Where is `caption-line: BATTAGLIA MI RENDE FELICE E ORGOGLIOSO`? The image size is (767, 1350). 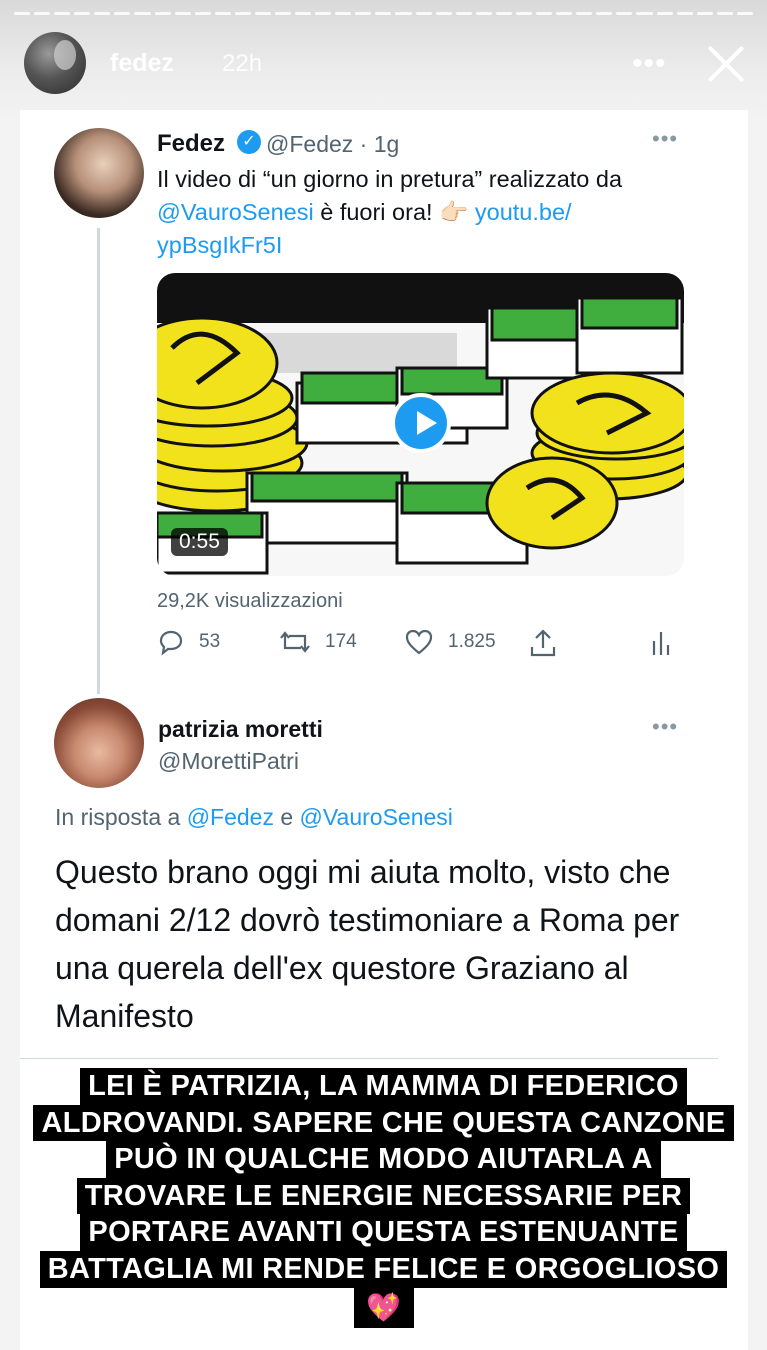 caption-line: BATTAGLIA MI RENDE FELICE E ORGOGLIOSO is located at coordinates (383, 1269).